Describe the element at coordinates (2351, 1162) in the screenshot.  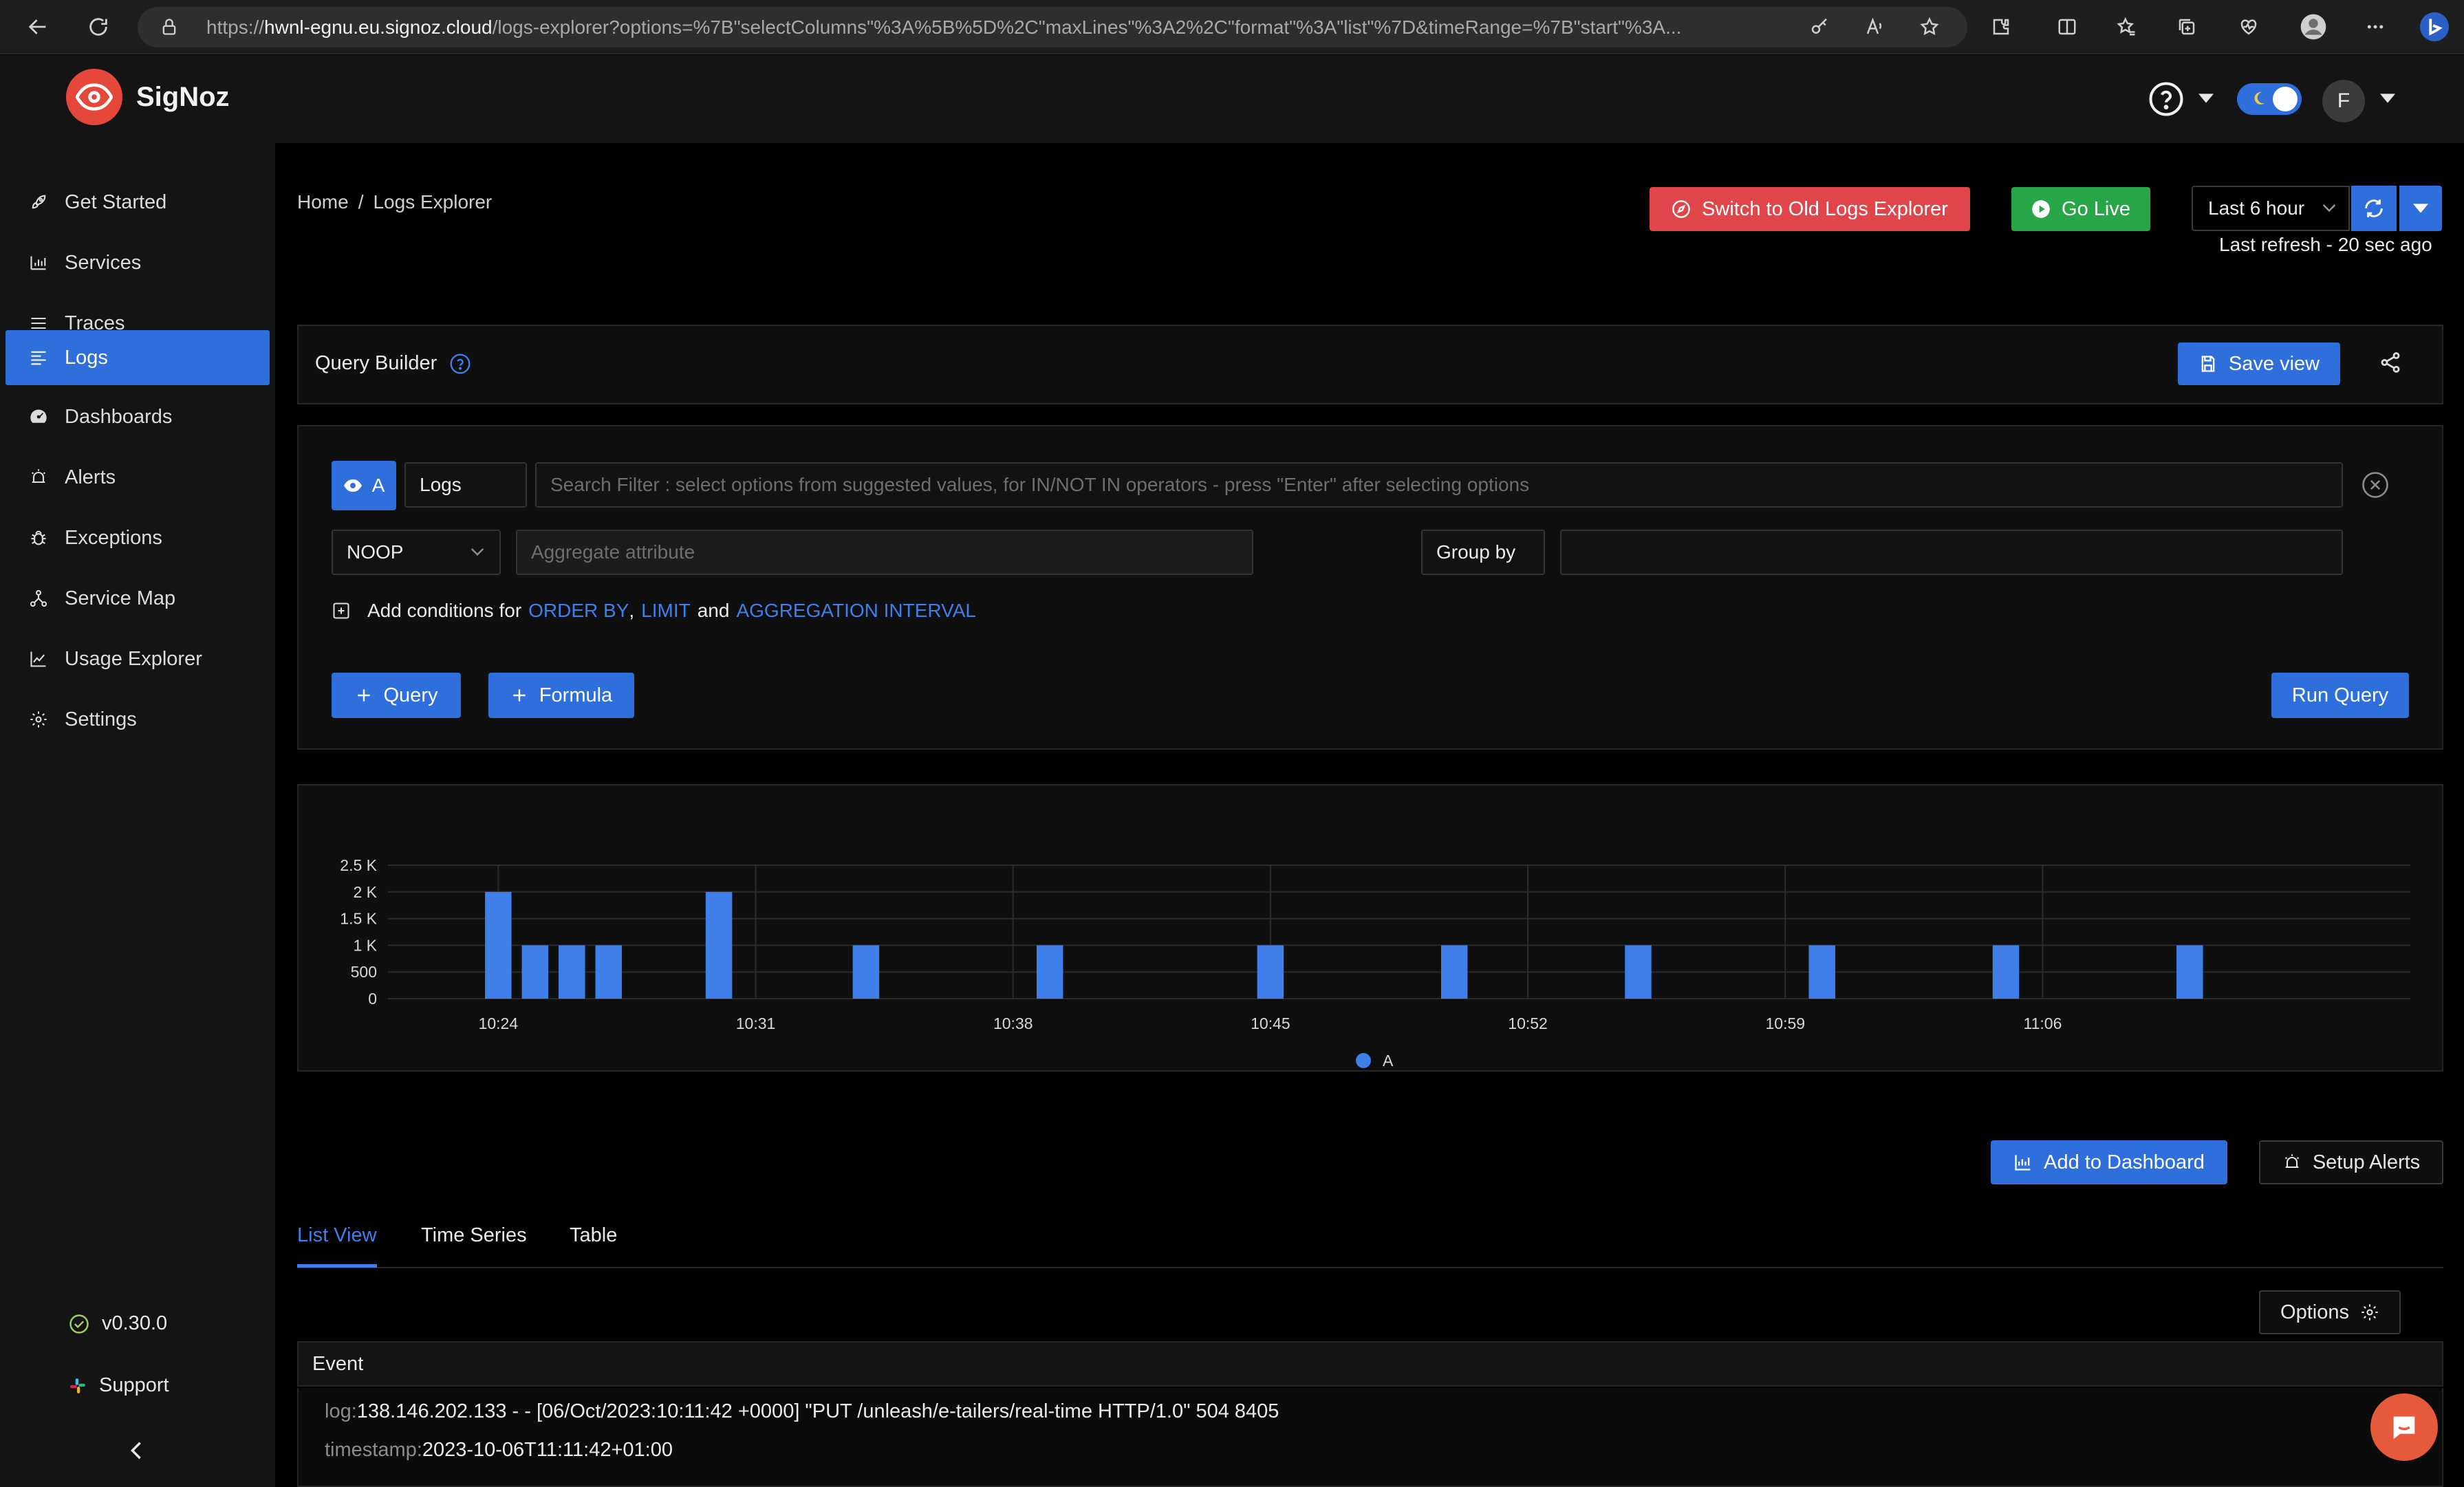
I see `setup-alerts-button: Setup Alerts` at that location.